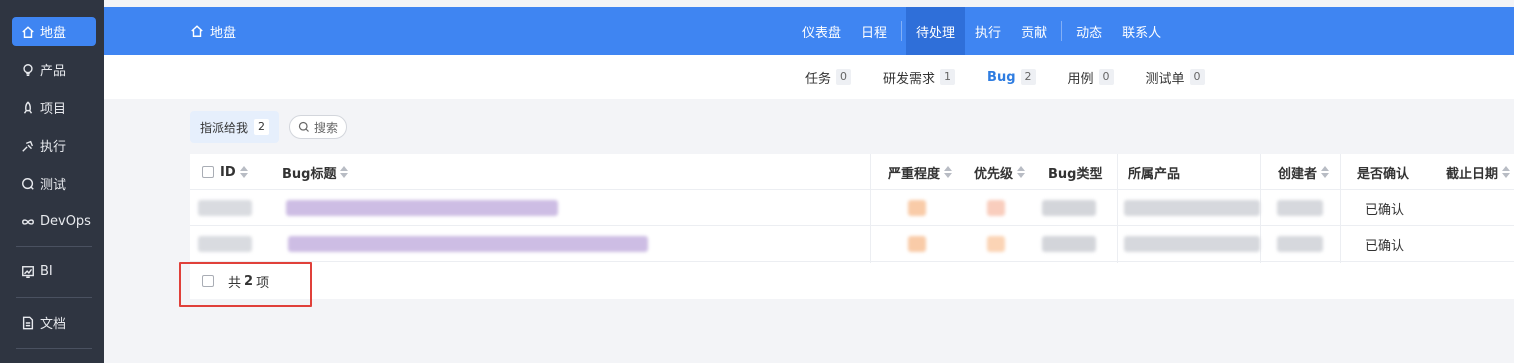 The width and height of the screenshot is (1514, 363). I want to click on sidebar-item-project: 项目, so click(54, 107).